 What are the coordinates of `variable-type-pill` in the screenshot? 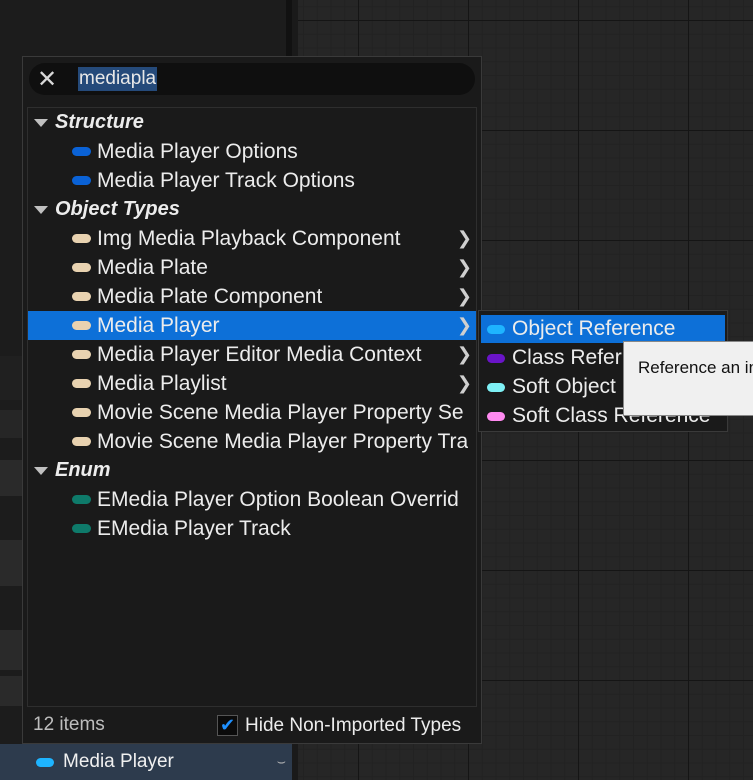 It's located at (45, 762).